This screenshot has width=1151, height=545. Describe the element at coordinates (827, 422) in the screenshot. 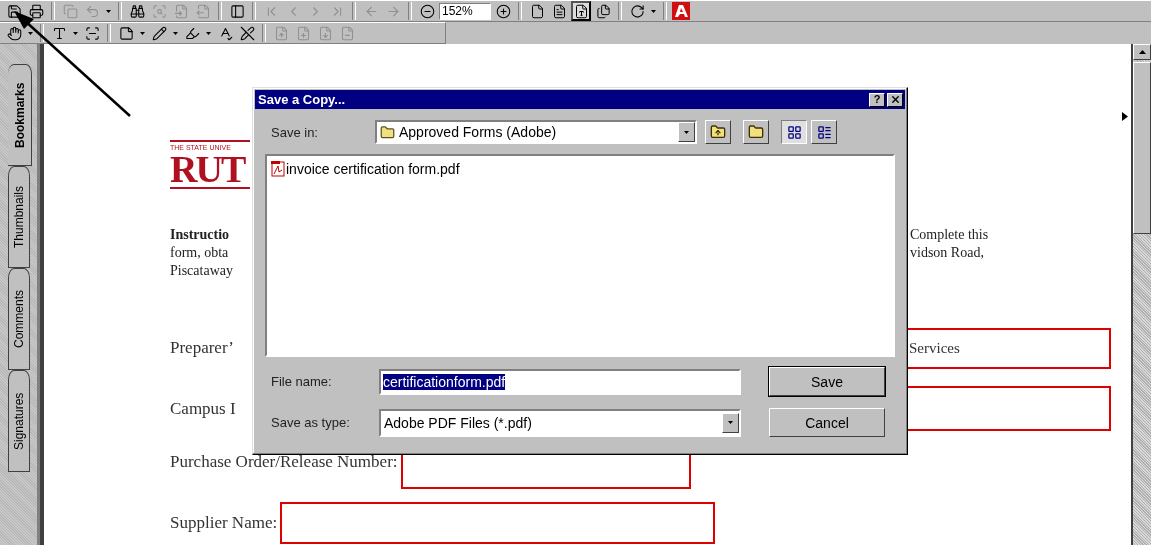

I see `dialog-button: Cancel` at that location.